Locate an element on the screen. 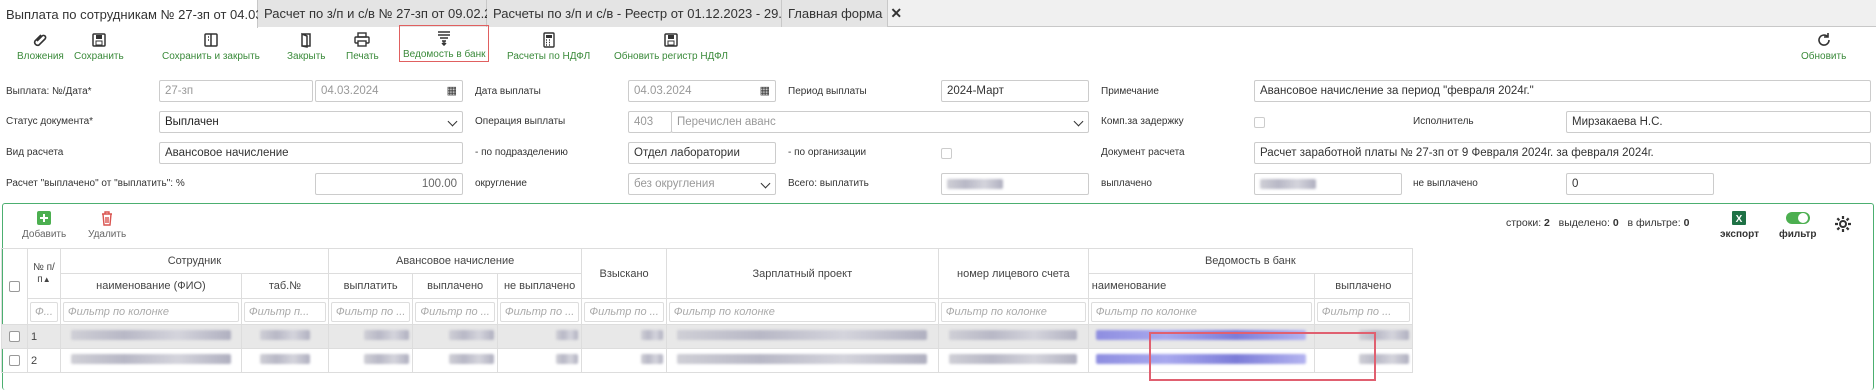 This screenshot has height=390, width=1876. period-input: 2024-Март is located at coordinates (1015, 91).